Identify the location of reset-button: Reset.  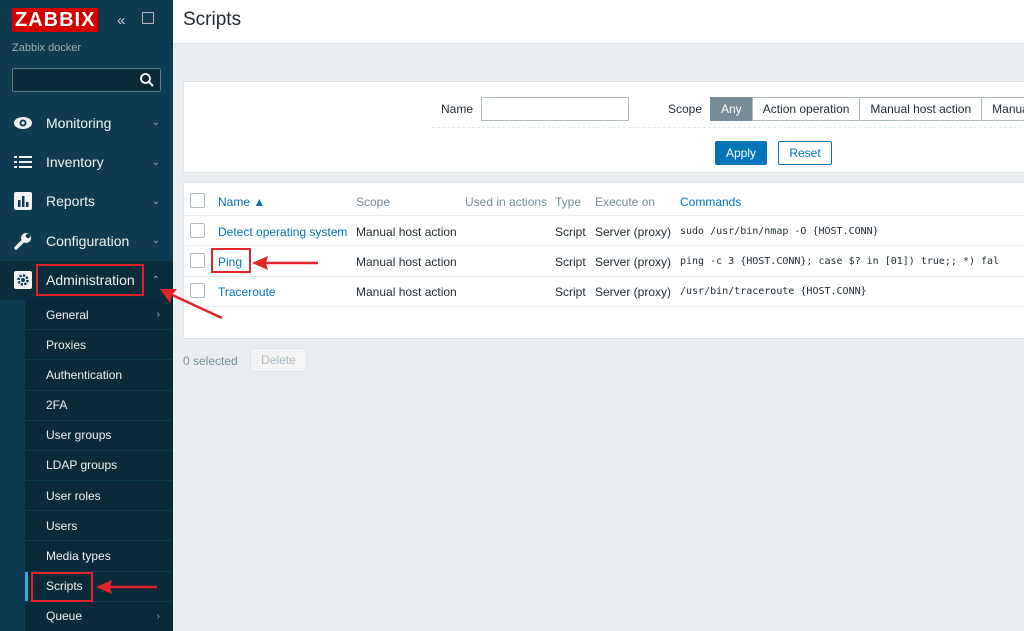
(805, 153).